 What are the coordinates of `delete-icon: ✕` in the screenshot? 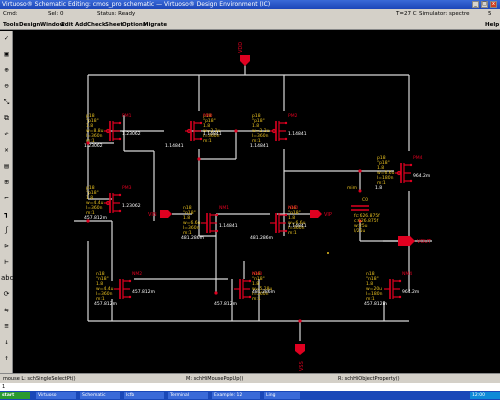 It's located at (6, 150).